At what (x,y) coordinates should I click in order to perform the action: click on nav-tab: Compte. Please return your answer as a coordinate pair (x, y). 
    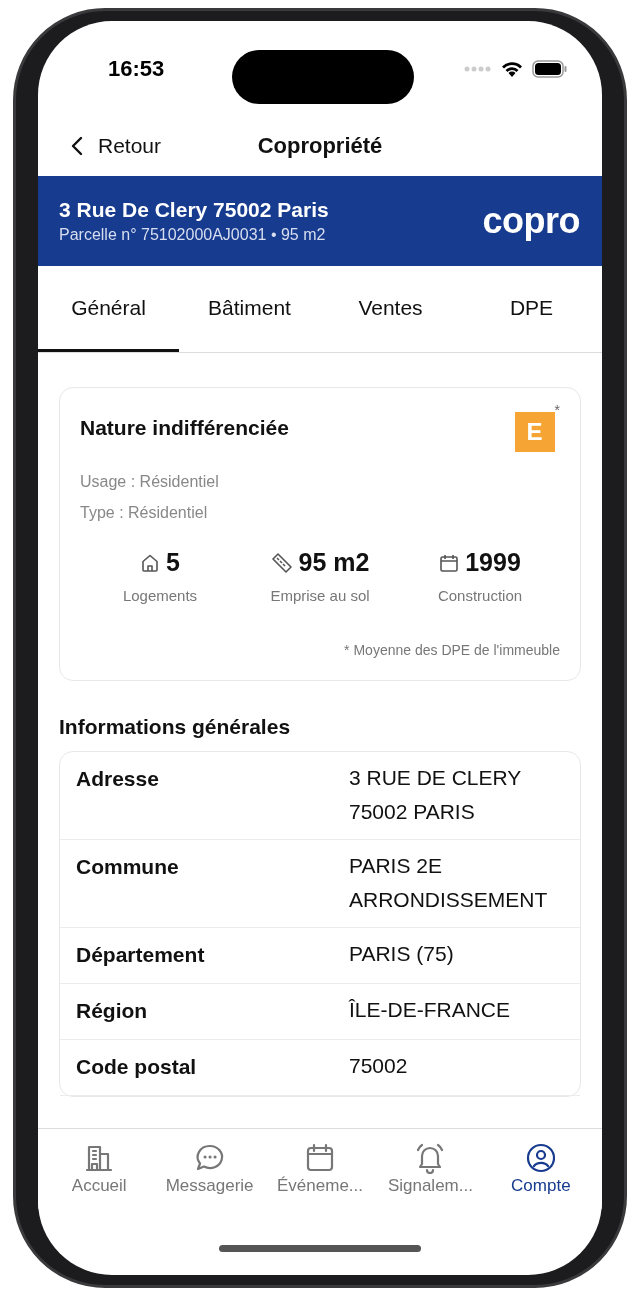
    Looking at the image, I should click on (541, 1169).